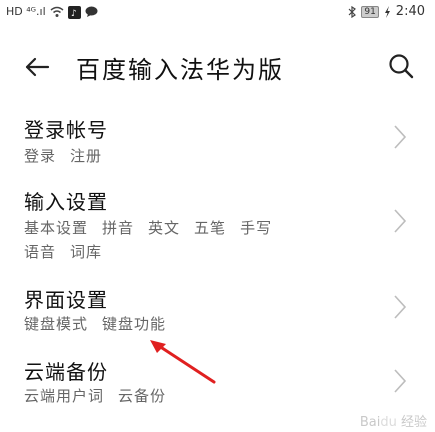  I want to click on item-subtitle-2: 语音 词库, so click(70, 252).